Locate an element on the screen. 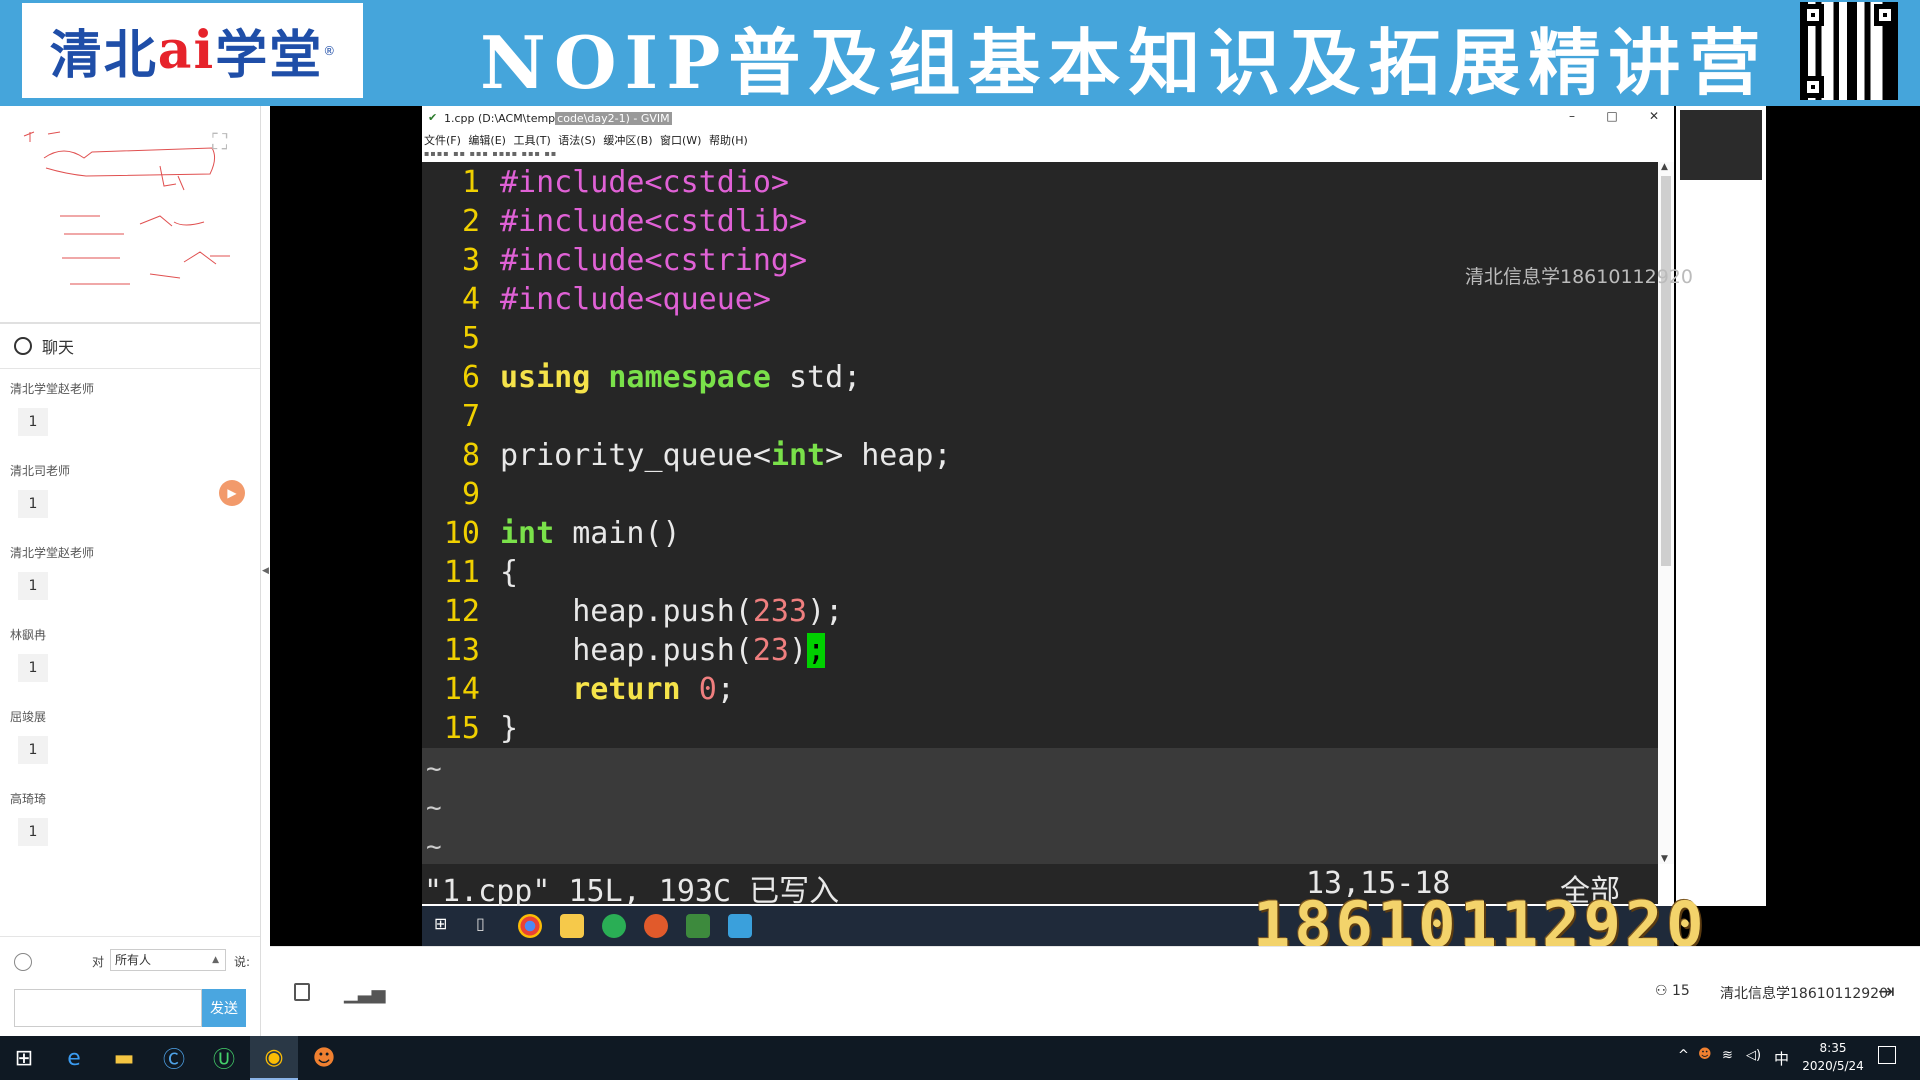 Image resolution: width=1920 pixels, height=1080 pixels. right-preview-panel is located at coordinates (1721, 506).